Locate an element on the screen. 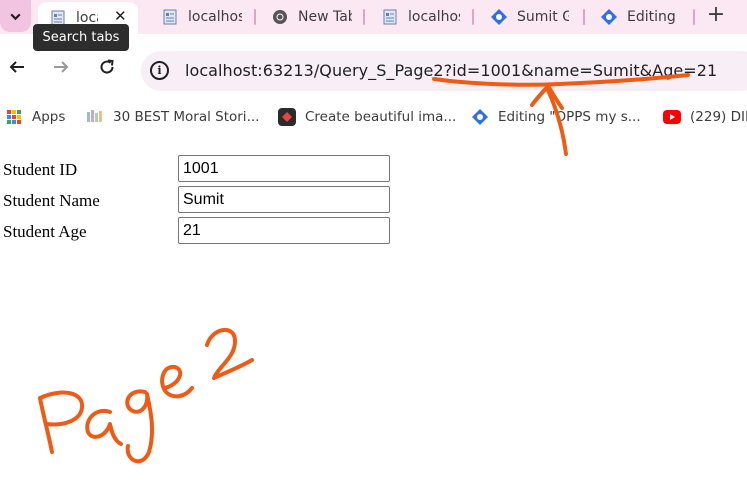 This screenshot has width=747, height=495. tab-new-tab: New Tab is located at coordinates (314, 17).